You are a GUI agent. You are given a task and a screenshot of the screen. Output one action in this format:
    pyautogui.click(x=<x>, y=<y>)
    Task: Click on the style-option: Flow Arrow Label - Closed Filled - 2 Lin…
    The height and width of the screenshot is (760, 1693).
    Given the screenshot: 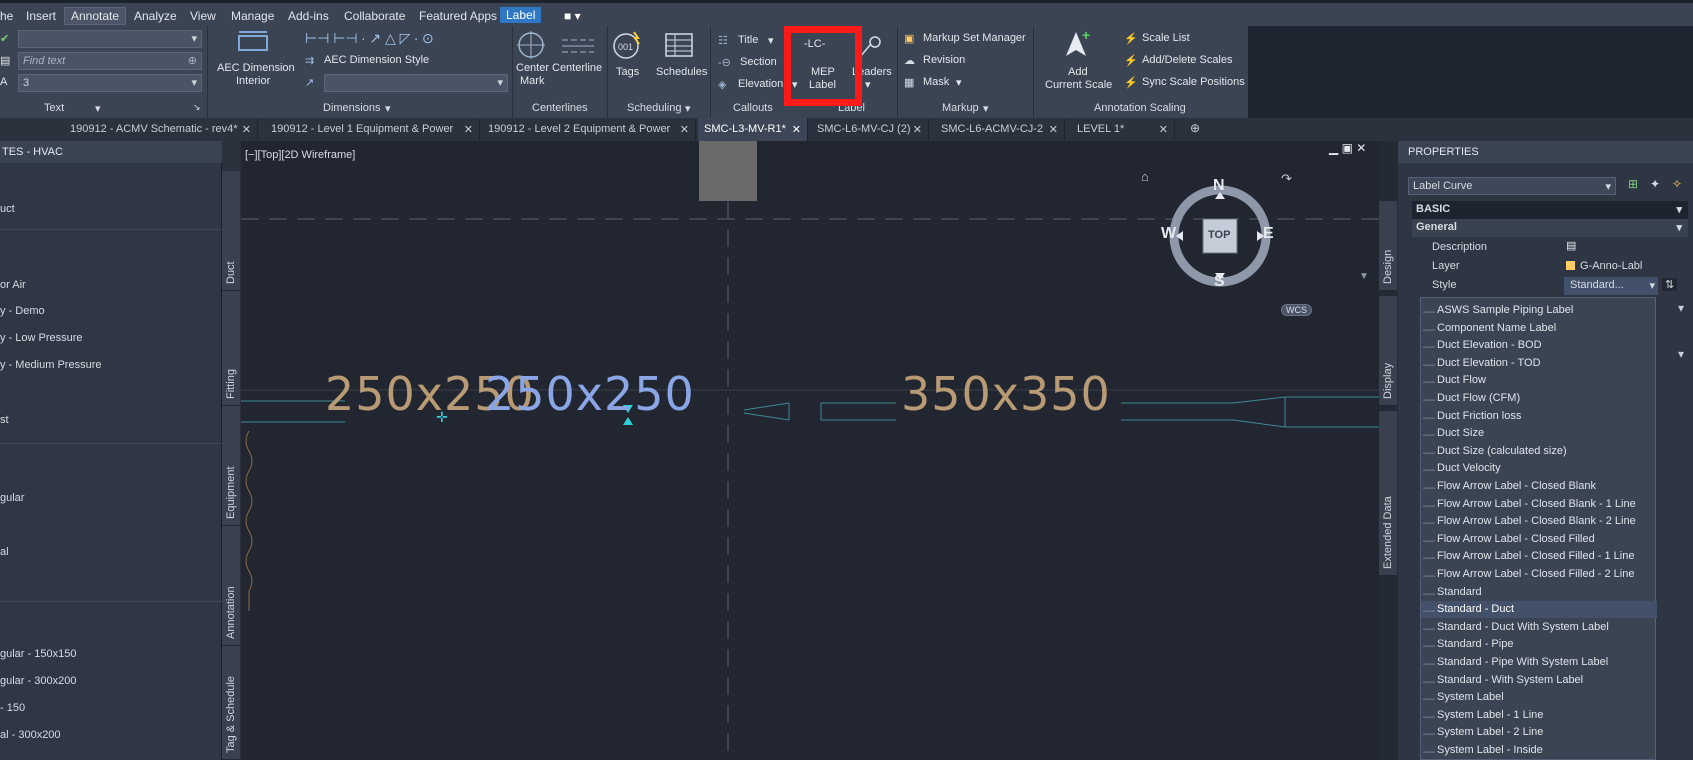 What is the action you would take?
    pyautogui.click(x=1539, y=574)
    